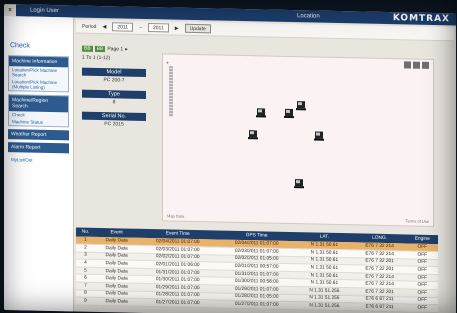 The image size is (457, 313). What do you see at coordinates (407, 65) in the screenshot?
I see `map-zoom-in-icon` at bounding box center [407, 65].